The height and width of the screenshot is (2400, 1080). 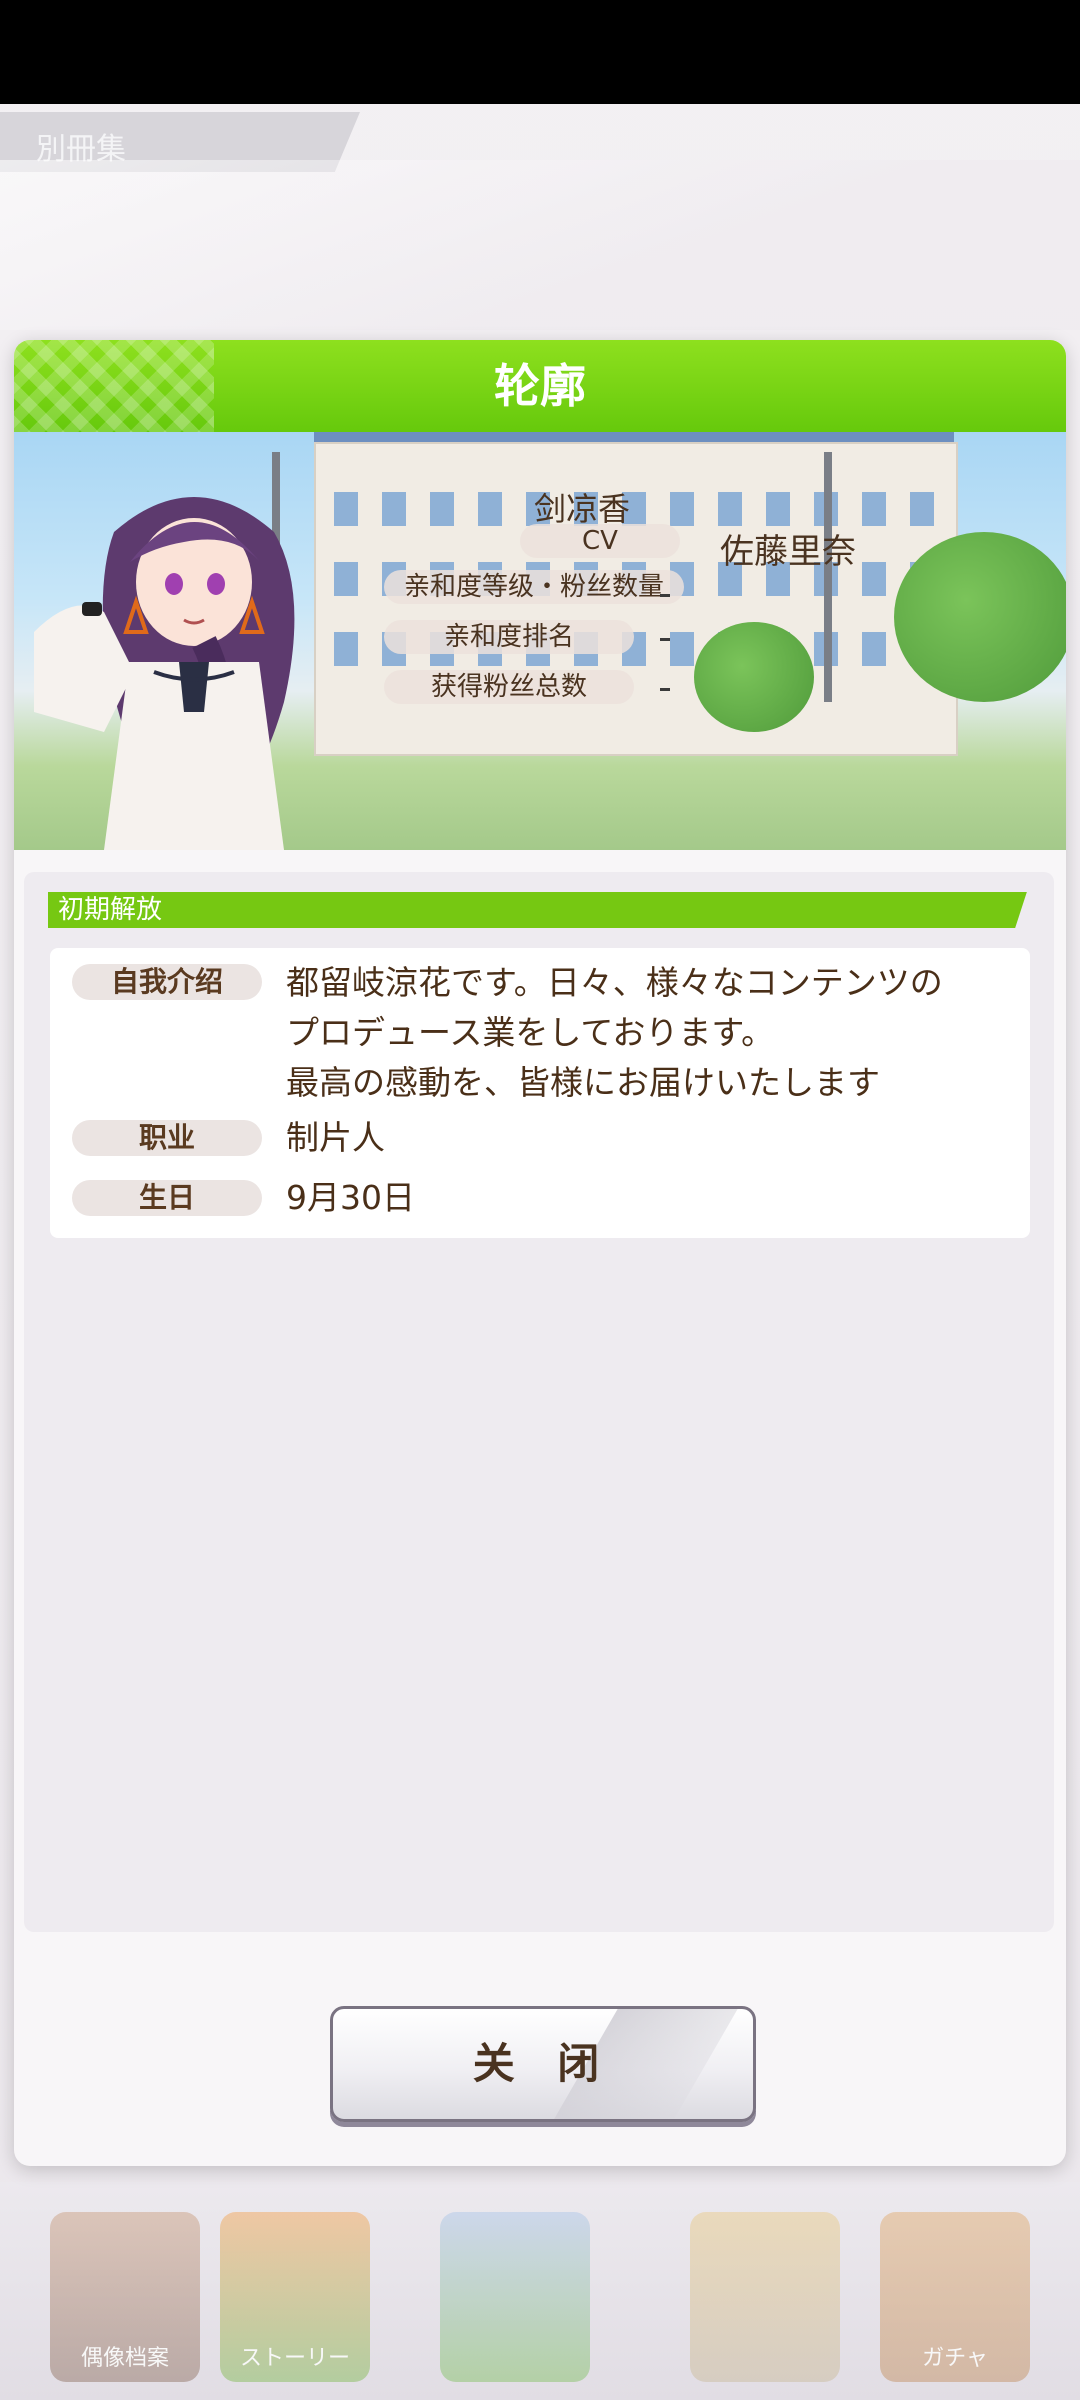 What do you see at coordinates (765, 2297) in the screenshot?
I see `nav-item-shop` at bounding box center [765, 2297].